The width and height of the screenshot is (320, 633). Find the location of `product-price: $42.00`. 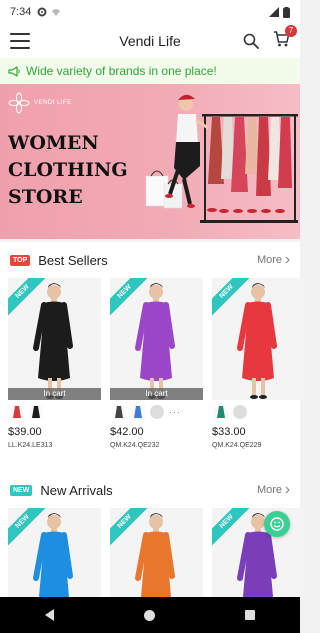

product-price: $42.00 is located at coordinates (127, 432).